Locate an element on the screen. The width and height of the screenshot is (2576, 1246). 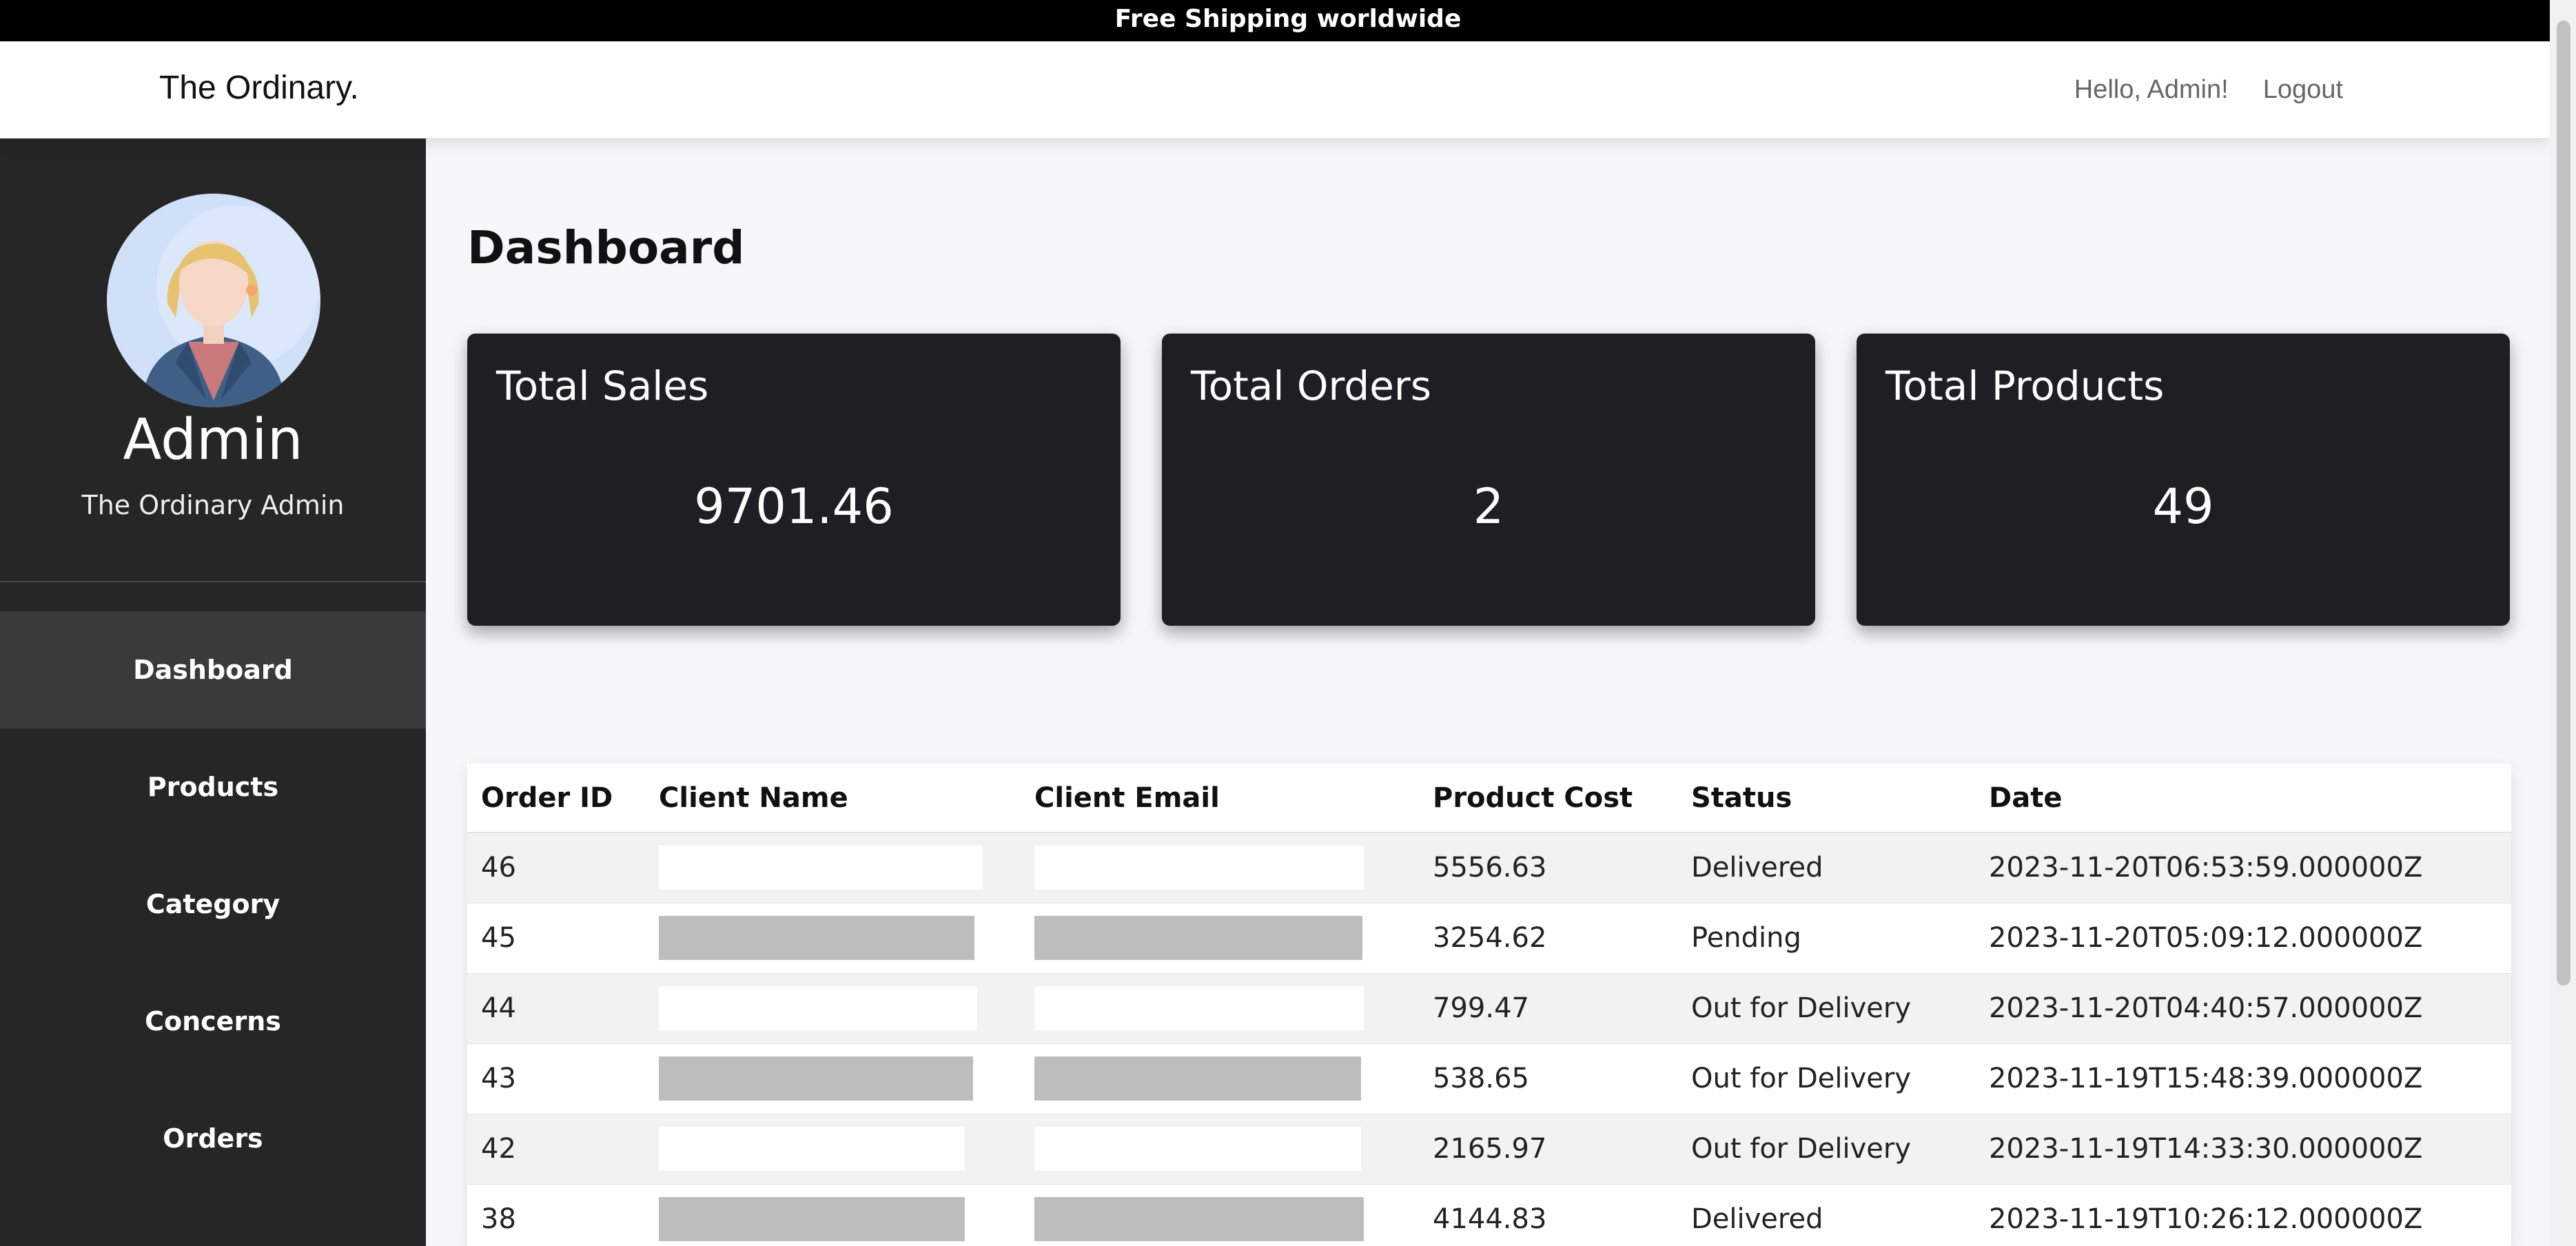
sidebar-item-label: Products is located at coordinates (213, 787).